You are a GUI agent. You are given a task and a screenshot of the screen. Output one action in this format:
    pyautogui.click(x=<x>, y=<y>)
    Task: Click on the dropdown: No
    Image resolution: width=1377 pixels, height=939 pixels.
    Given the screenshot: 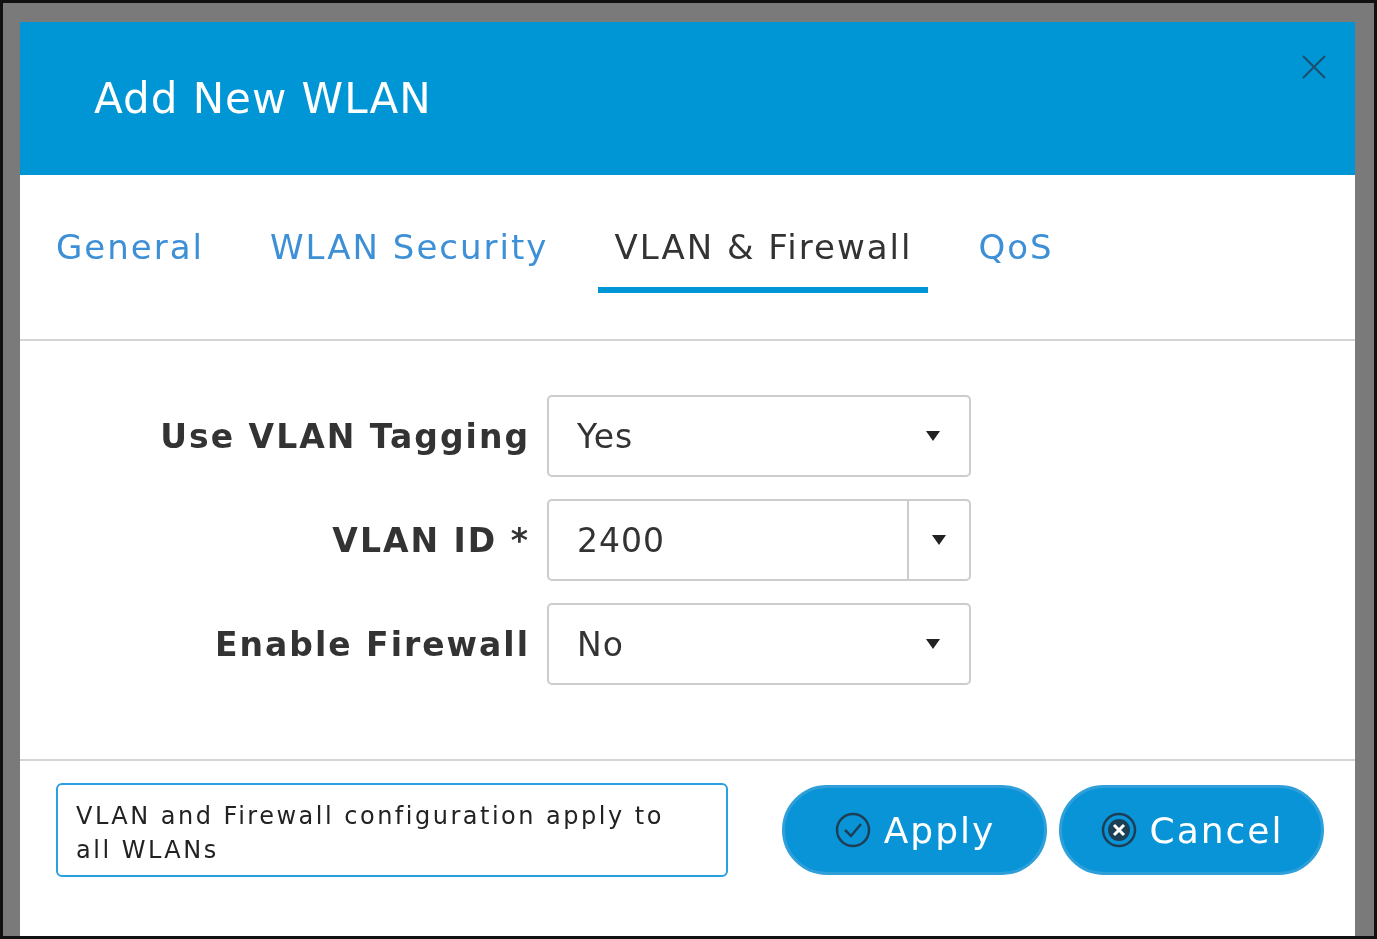 What is the action you would take?
    pyautogui.click(x=759, y=644)
    